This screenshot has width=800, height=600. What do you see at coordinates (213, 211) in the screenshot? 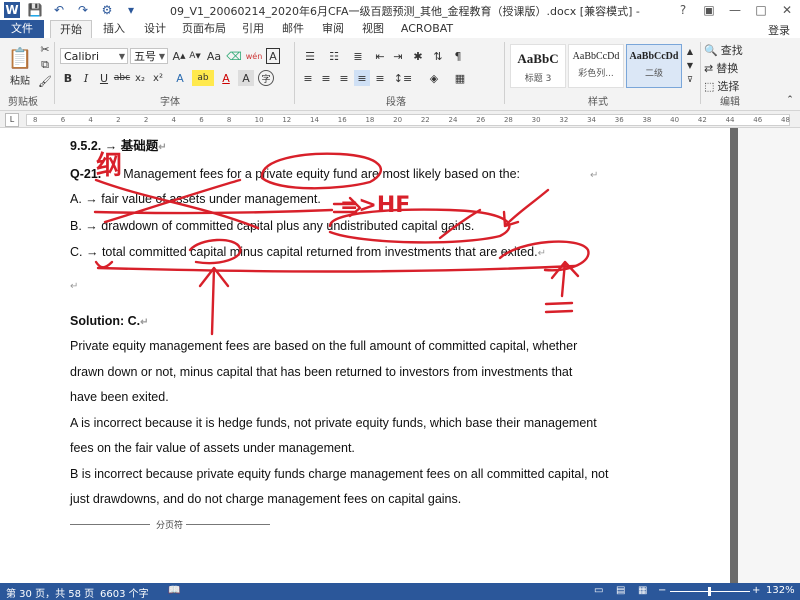
I see `underline-option-a` at bounding box center [213, 211].